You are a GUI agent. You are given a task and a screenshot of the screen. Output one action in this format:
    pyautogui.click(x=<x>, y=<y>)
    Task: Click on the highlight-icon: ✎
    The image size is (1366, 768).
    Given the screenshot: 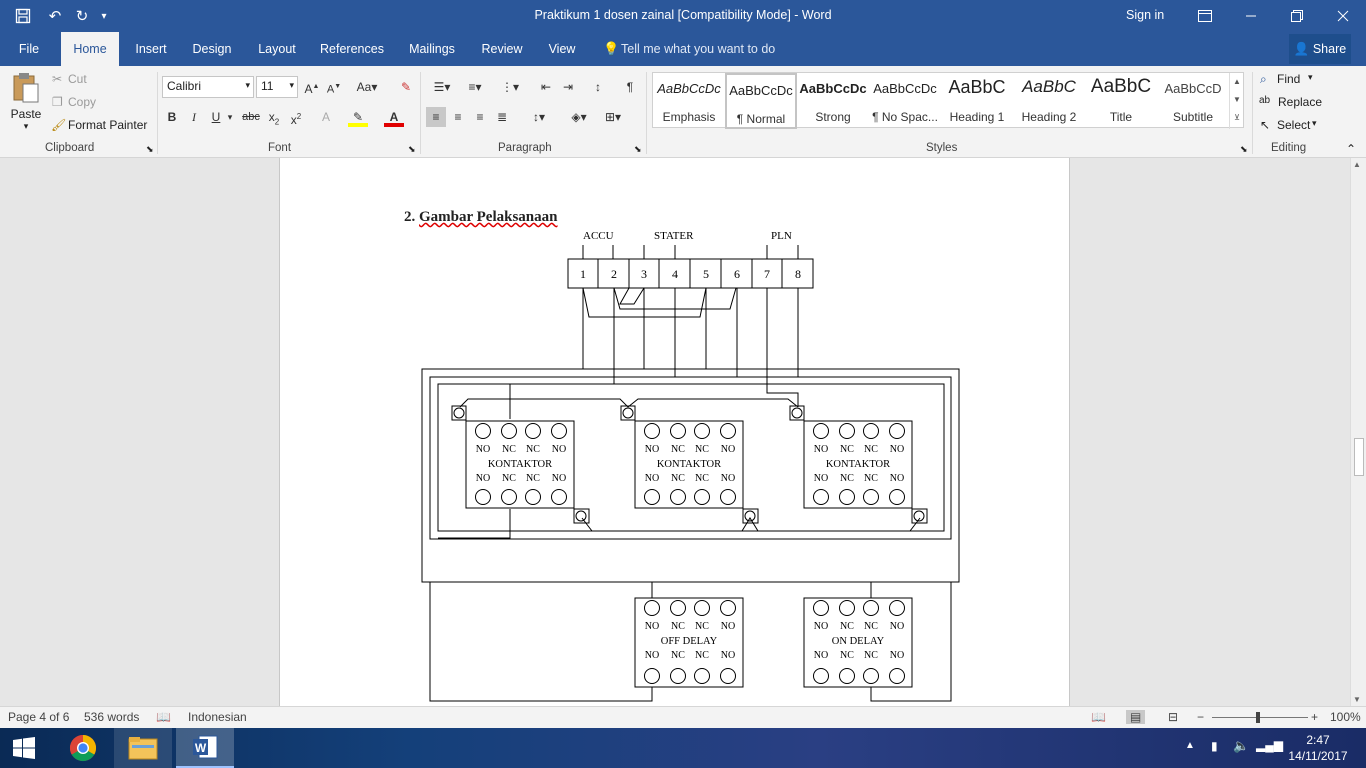 What is the action you would take?
    pyautogui.click(x=358, y=117)
    